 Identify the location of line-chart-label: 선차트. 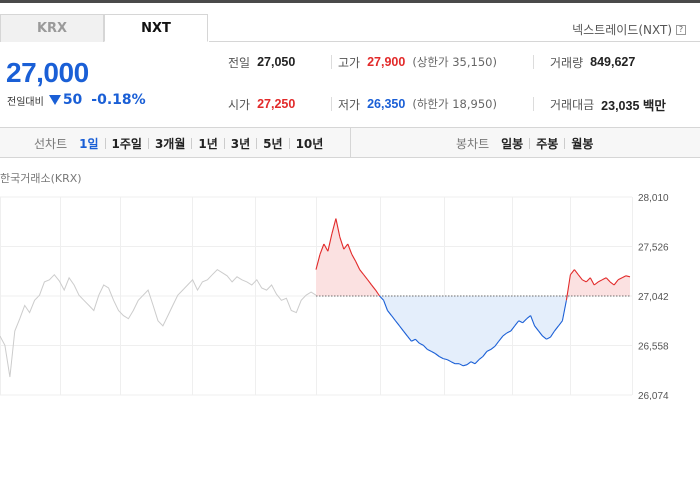
(51, 143).